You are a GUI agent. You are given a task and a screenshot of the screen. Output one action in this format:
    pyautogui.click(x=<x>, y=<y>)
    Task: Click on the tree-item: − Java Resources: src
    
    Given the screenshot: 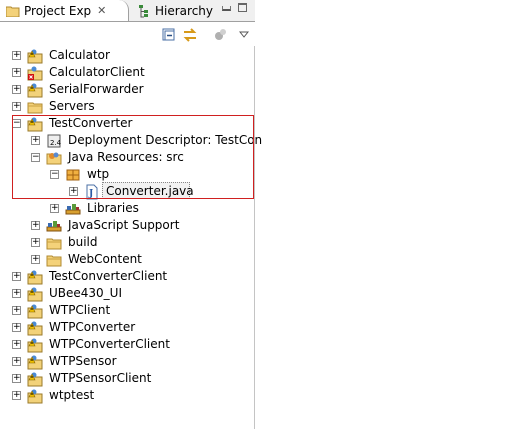 What is the action you would take?
    pyautogui.click(x=127, y=157)
    